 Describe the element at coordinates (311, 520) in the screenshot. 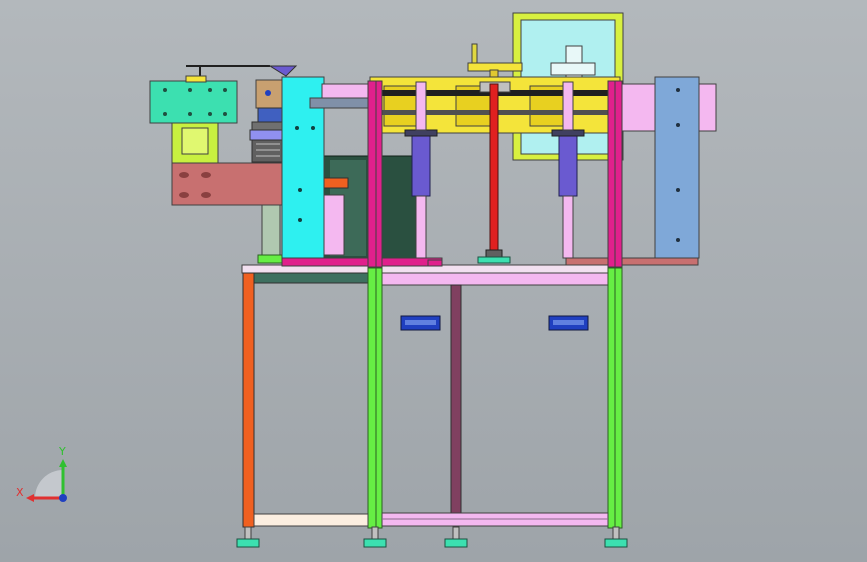

I see `bottom-left-rail` at that location.